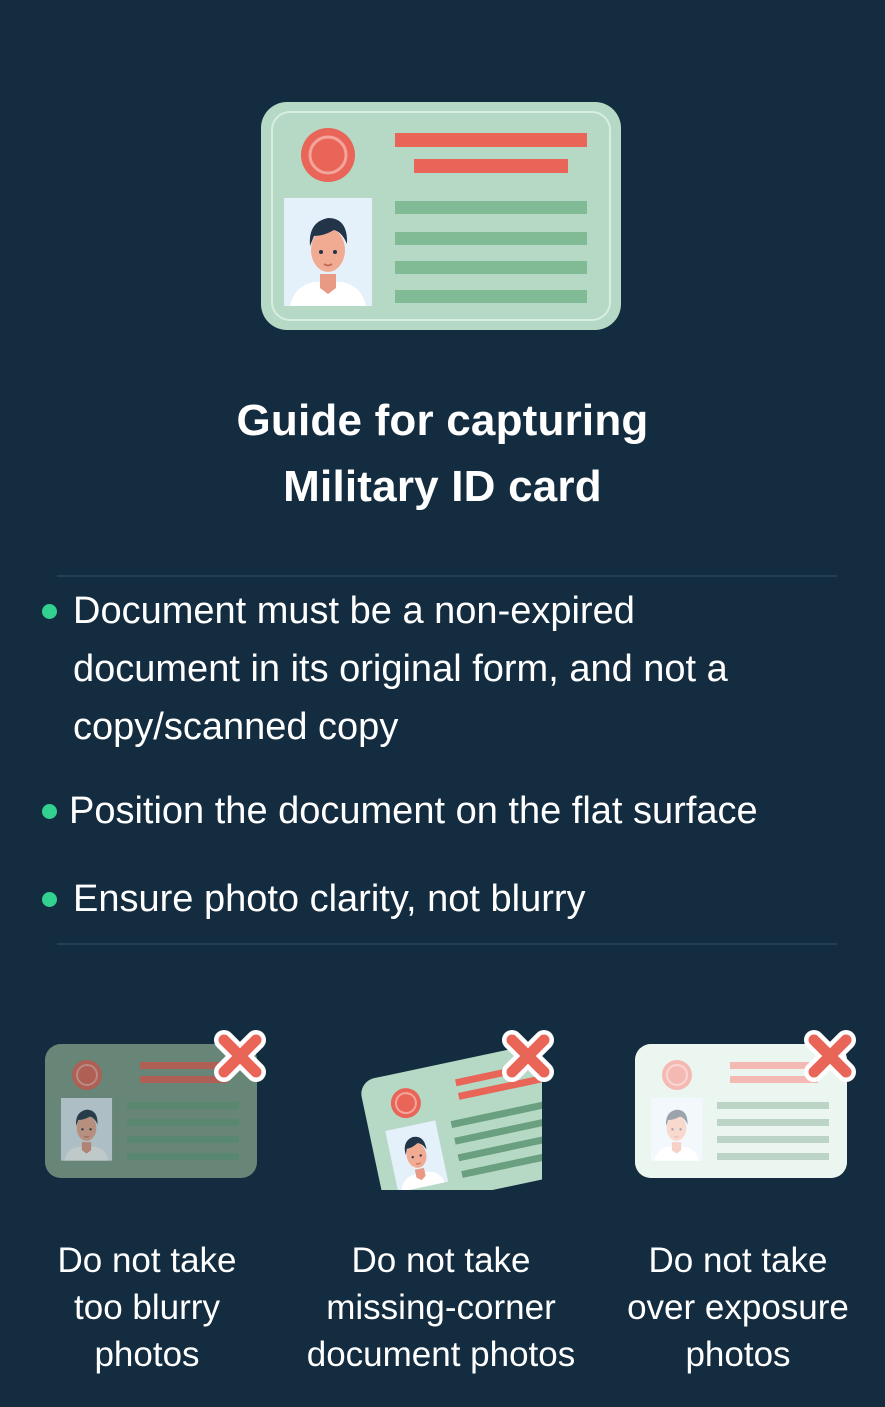 The width and height of the screenshot is (885, 1407). I want to click on guideline-text: Document must be a non-expired, so click(354, 611).